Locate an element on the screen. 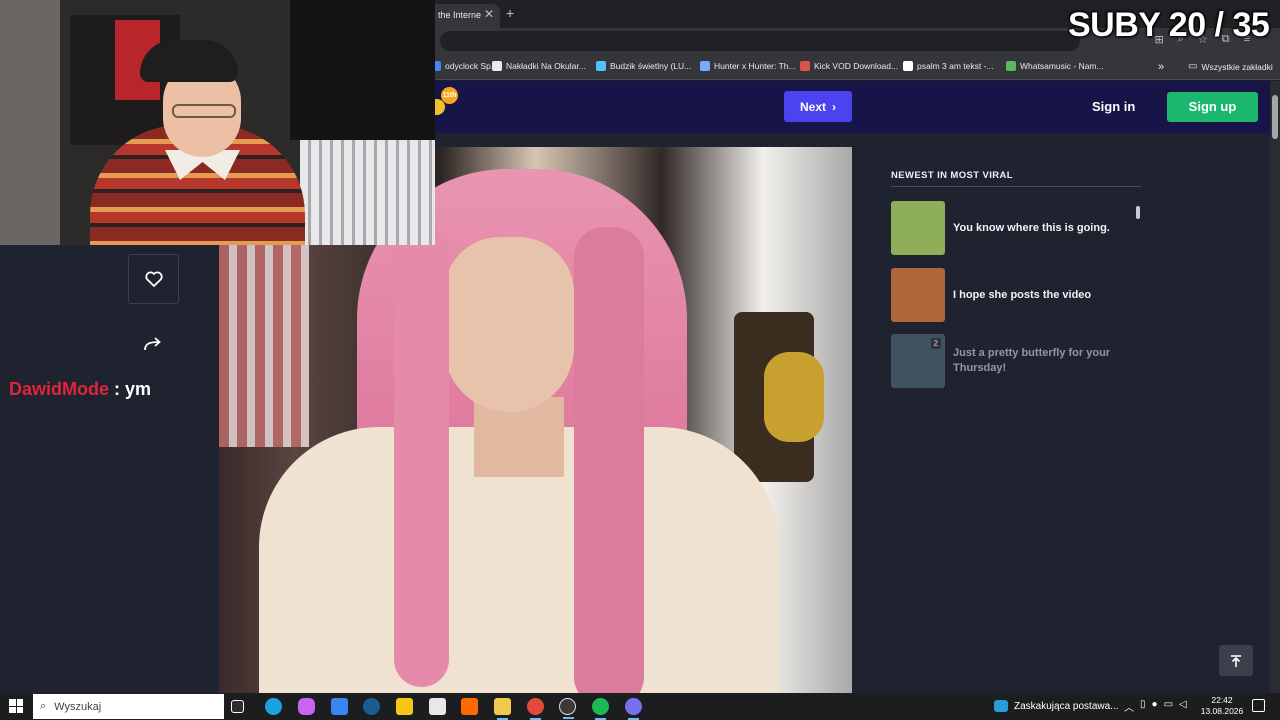 Image resolution: width=1280 pixels, height=720 pixels. webcam-wall is located at coordinates (30, 122).